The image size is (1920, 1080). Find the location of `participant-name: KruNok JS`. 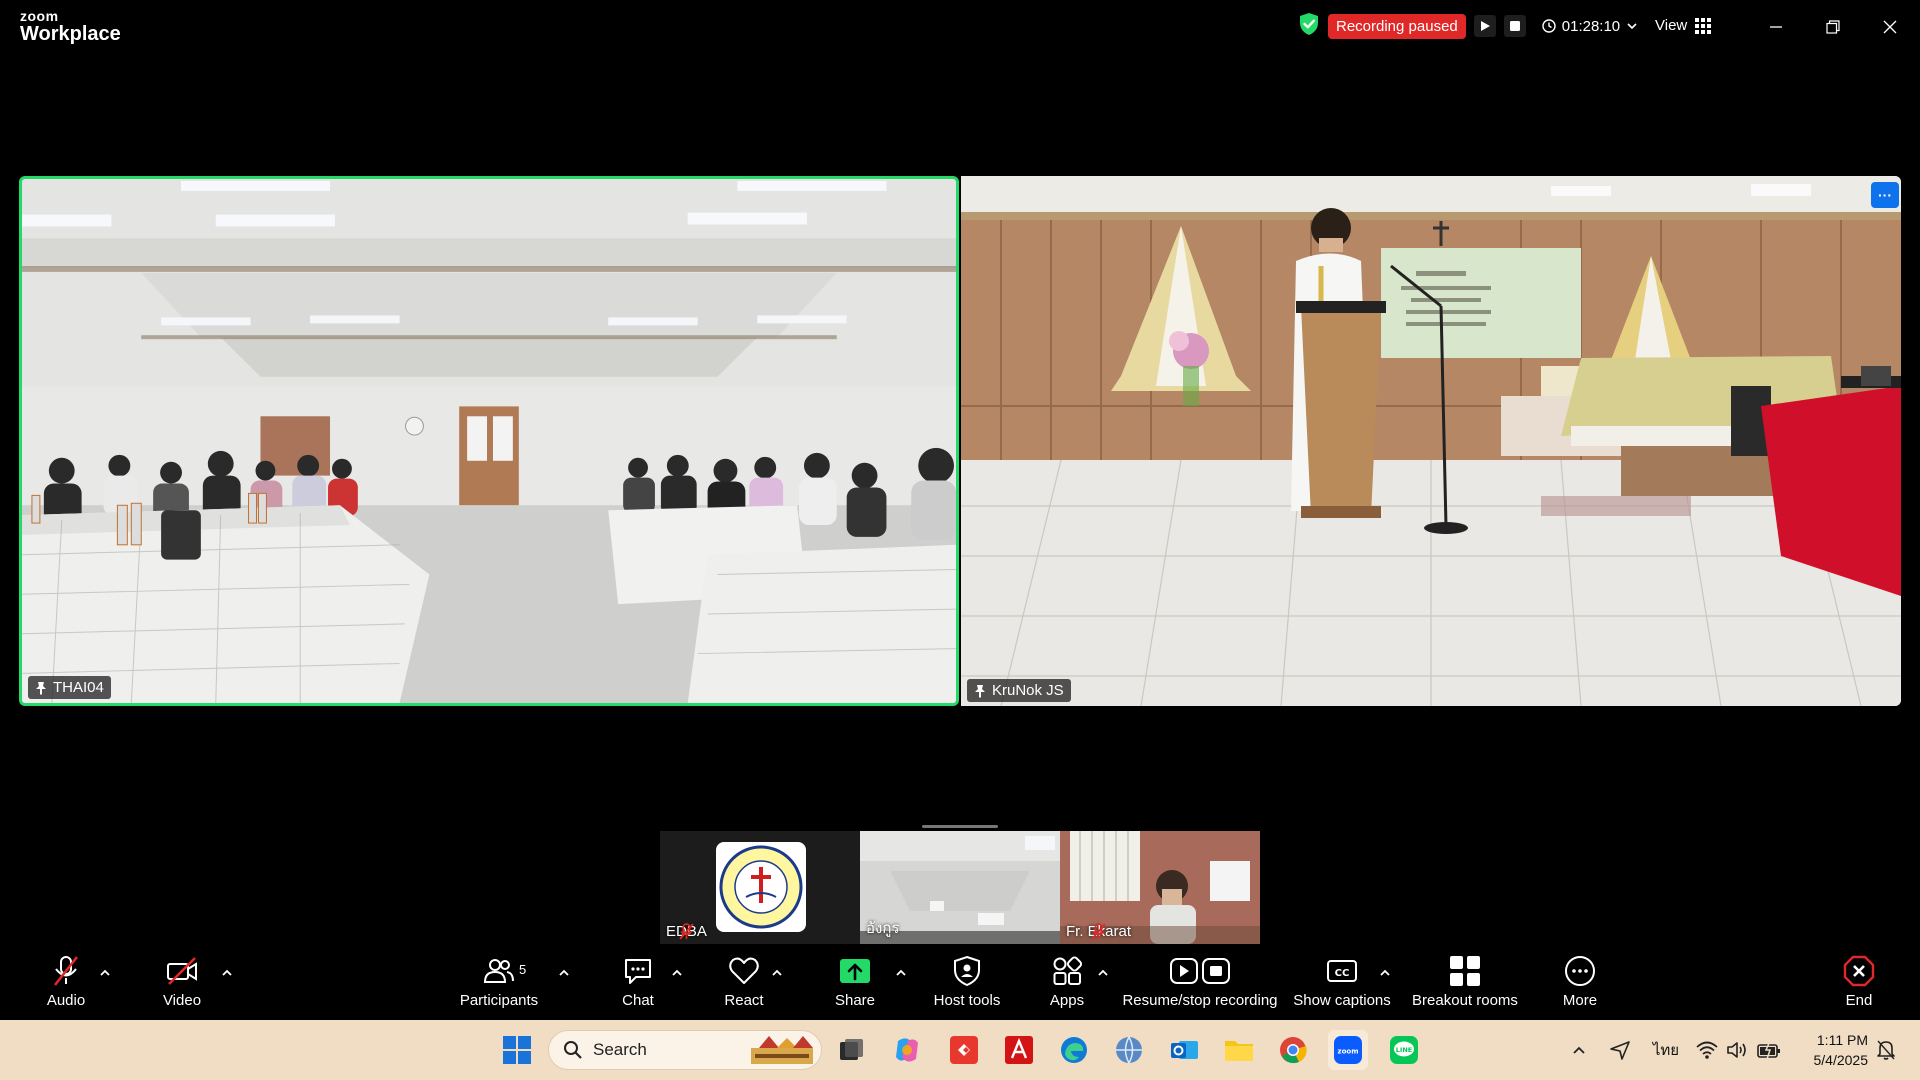

participant-name: KruNok JS is located at coordinates (1028, 690).